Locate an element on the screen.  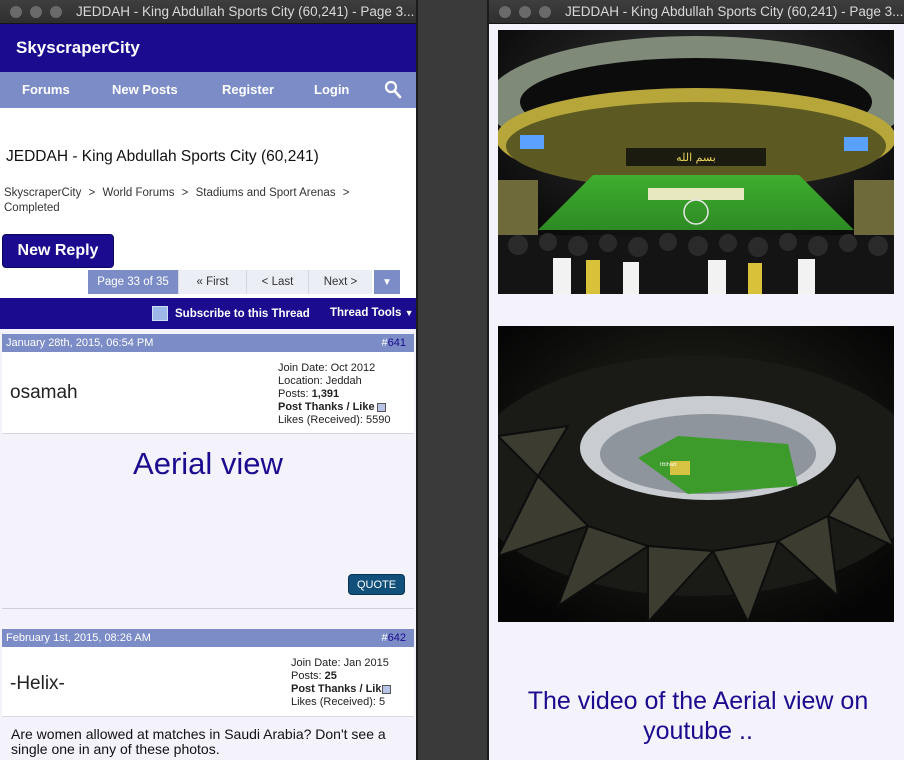
posts-count-row: Posts: 25 is located at coordinates (341, 676).